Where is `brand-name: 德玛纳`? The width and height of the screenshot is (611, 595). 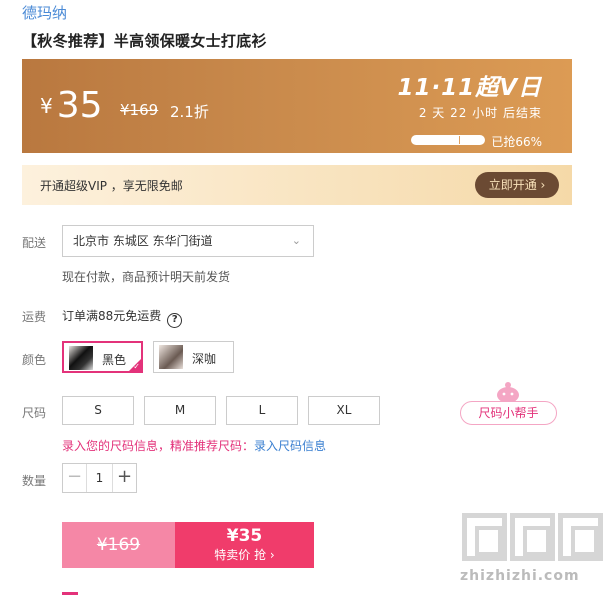
brand-name: 德玛纳 is located at coordinates (44, 12).